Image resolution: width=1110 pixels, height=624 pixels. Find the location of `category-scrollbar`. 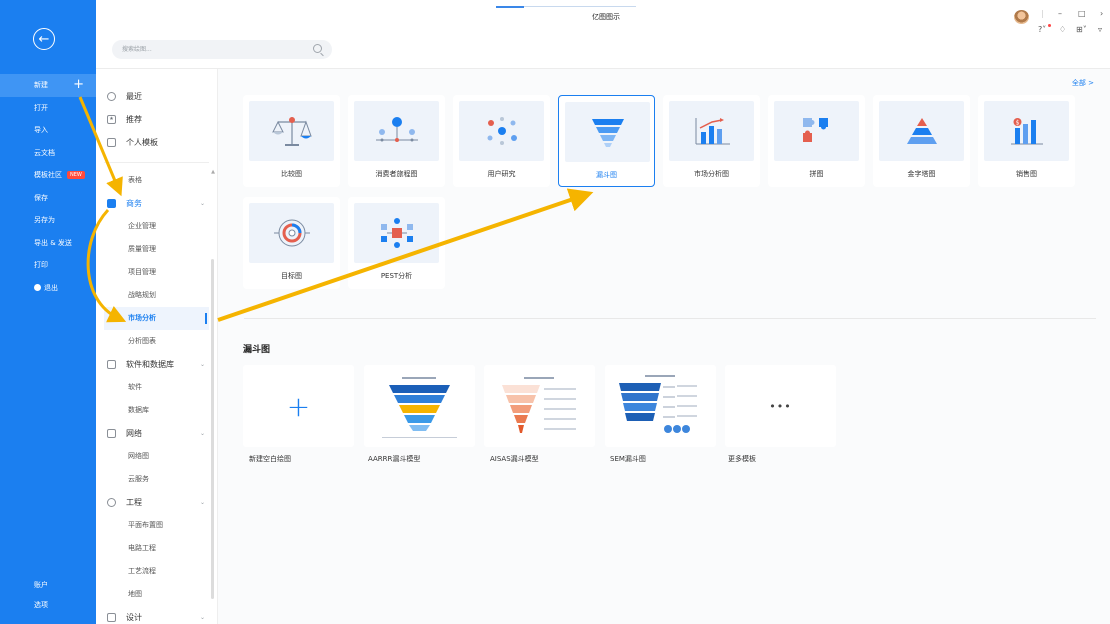

category-scrollbar is located at coordinates (212, 429).